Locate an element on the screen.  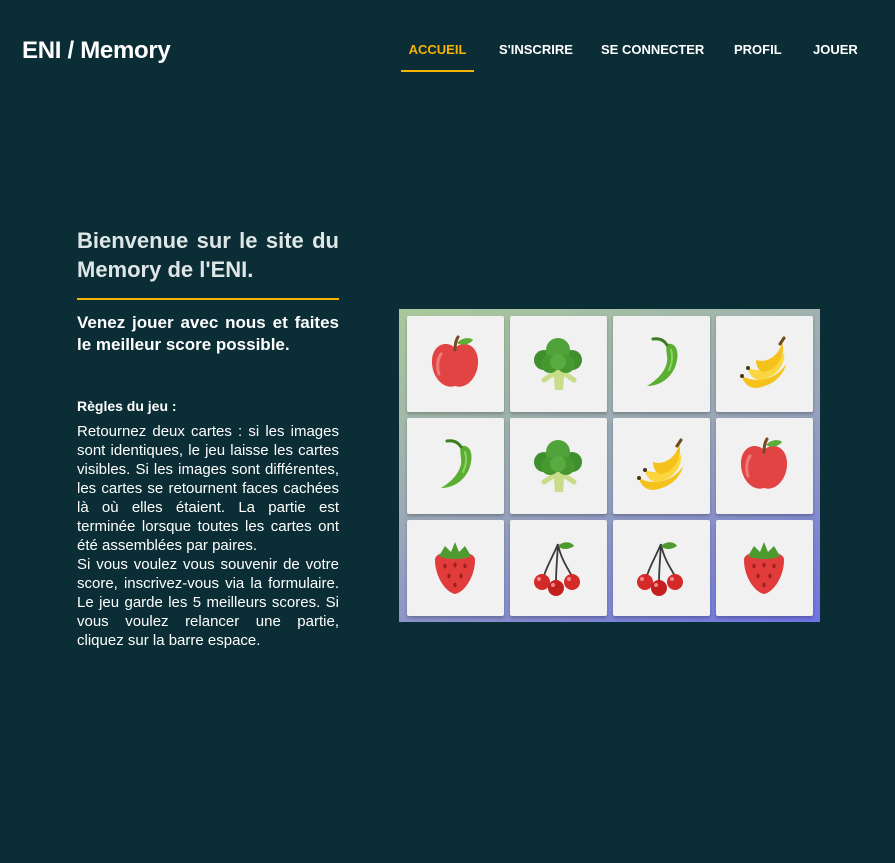
nav-item-profil: PROFIL is located at coordinates (758, 56).